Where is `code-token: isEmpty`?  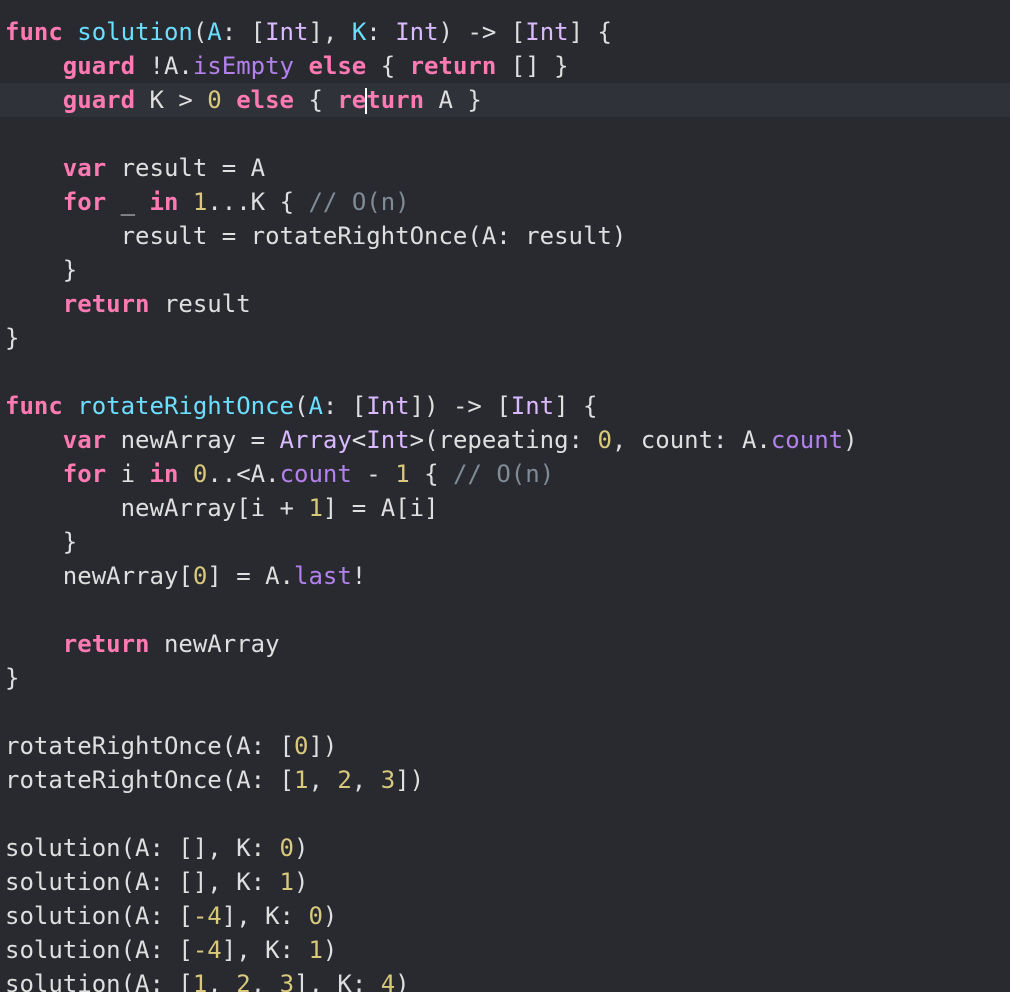
code-token: isEmpty is located at coordinates (243, 66).